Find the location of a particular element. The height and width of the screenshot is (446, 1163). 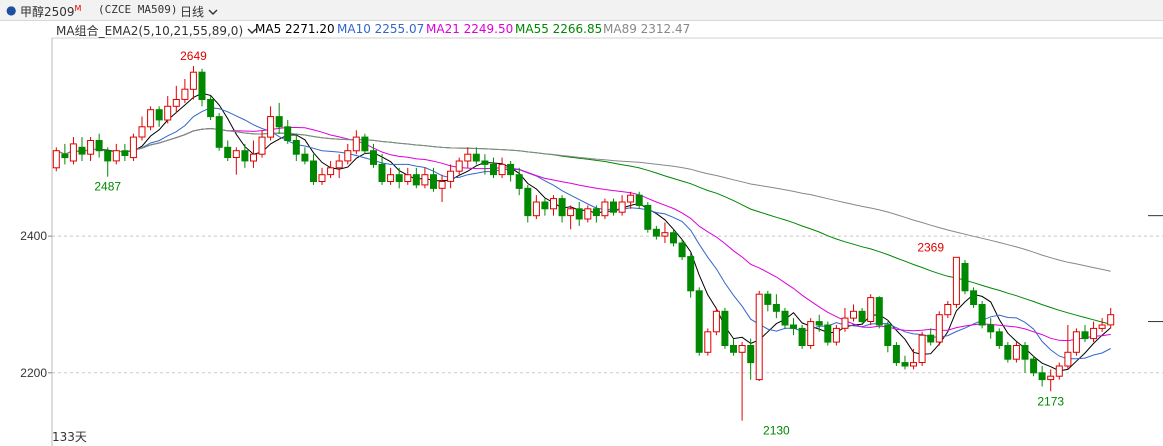

period-label: 日线 is located at coordinates (192, 12).